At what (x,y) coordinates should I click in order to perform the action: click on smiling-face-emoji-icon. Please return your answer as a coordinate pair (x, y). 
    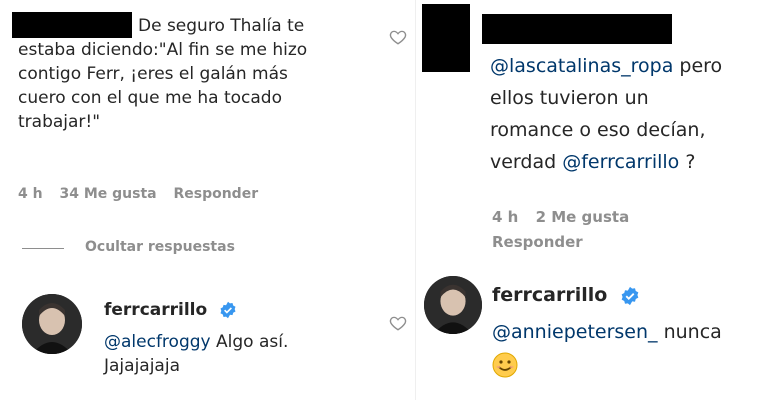
    Looking at the image, I should click on (505, 364).